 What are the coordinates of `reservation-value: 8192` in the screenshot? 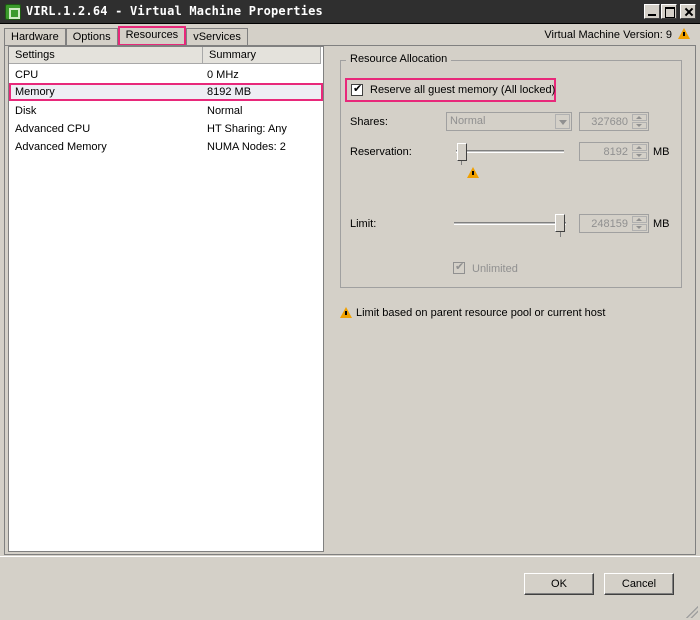 It's located at (615, 152).